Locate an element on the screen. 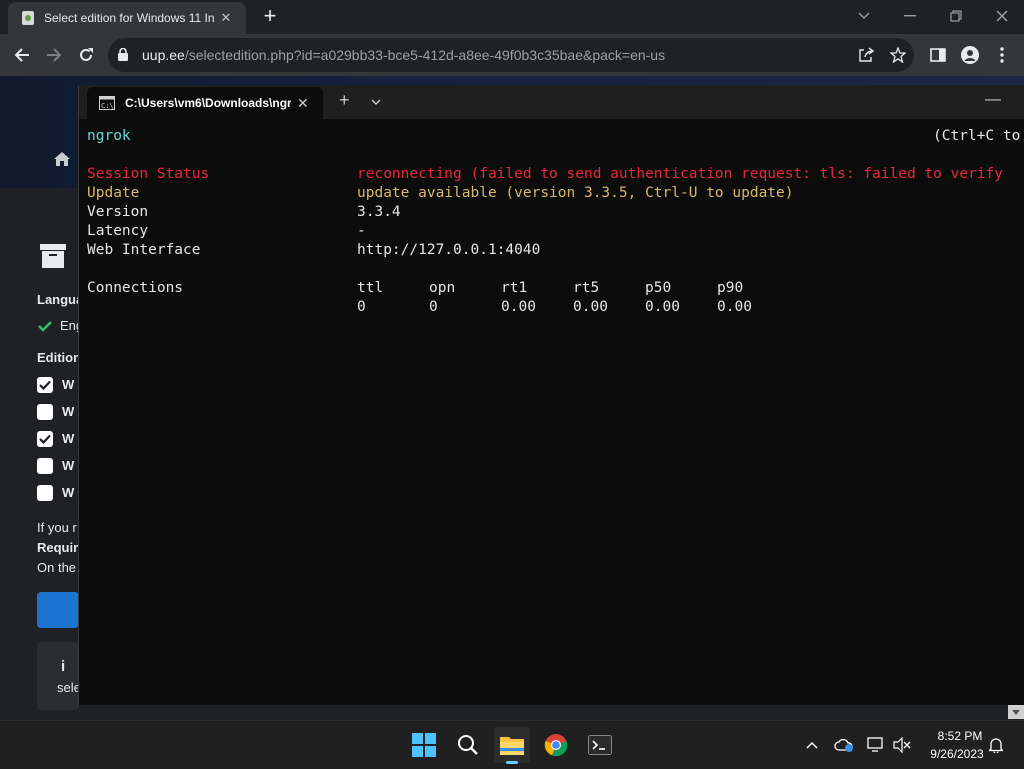 This screenshot has width=1024, height=769. close-window-icon is located at coordinates (1002, 16).